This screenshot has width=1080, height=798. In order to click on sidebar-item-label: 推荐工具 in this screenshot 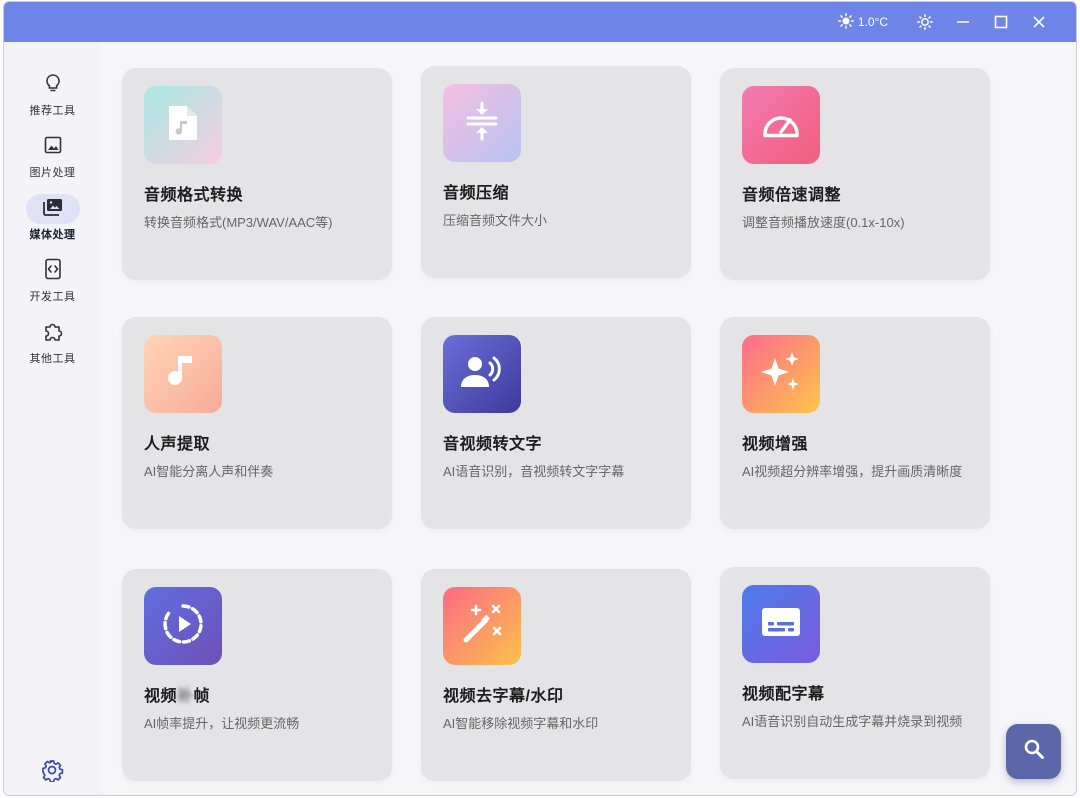, I will do `click(52, 111)`.